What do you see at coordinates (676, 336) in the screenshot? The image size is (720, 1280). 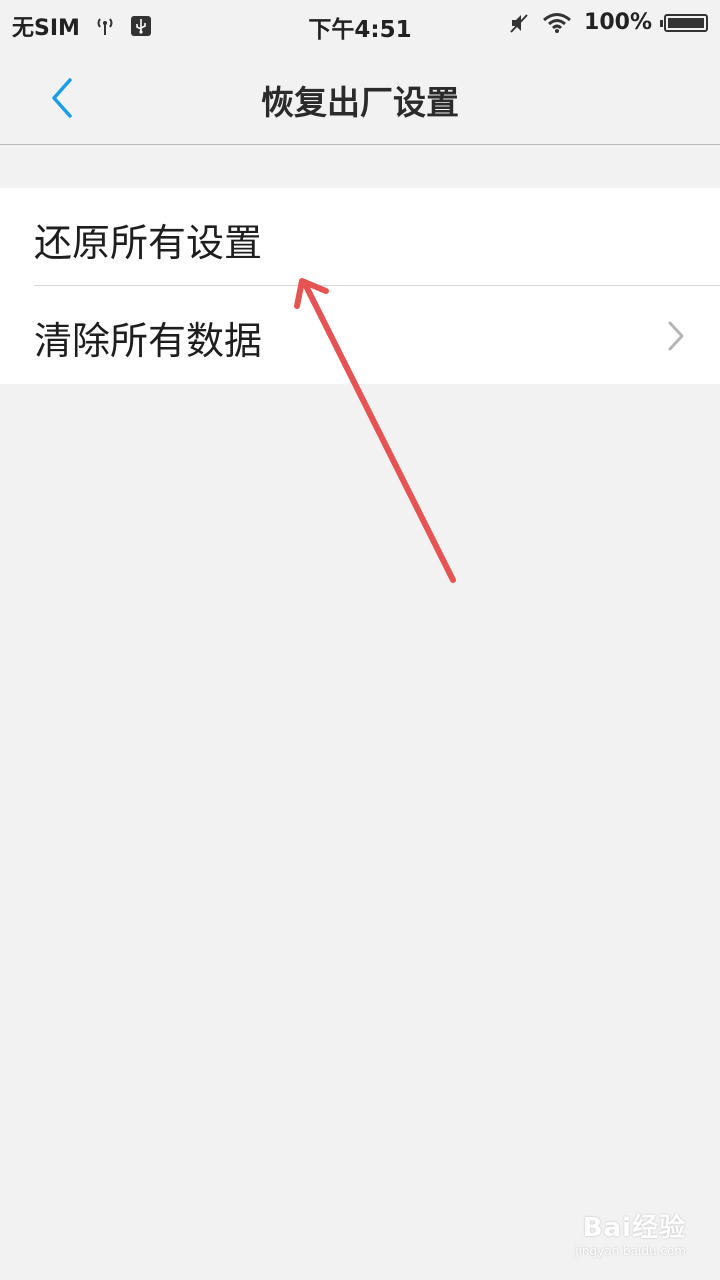 I see `chevron-right-icon` at bounding box center [676, 336].